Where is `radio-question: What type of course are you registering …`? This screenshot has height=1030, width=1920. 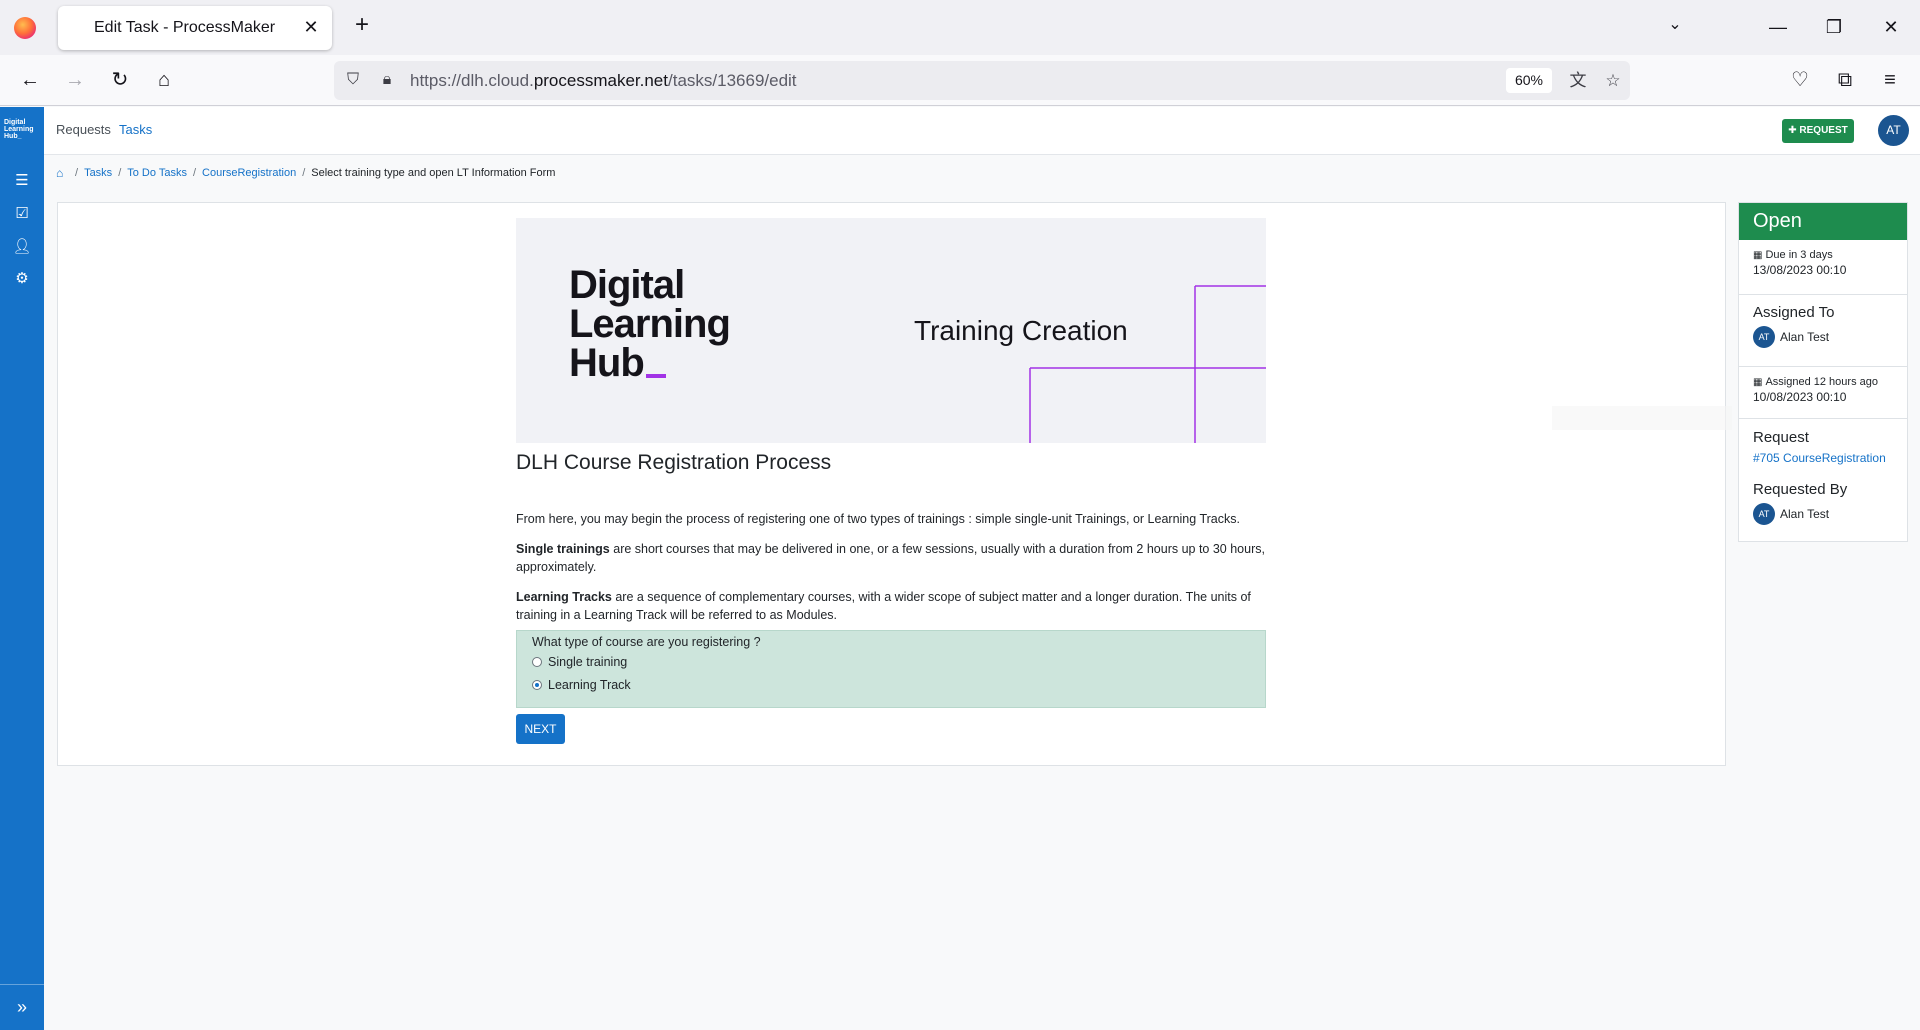
radio-question: What type of course are you registering … is located at coordinates (646, 642).